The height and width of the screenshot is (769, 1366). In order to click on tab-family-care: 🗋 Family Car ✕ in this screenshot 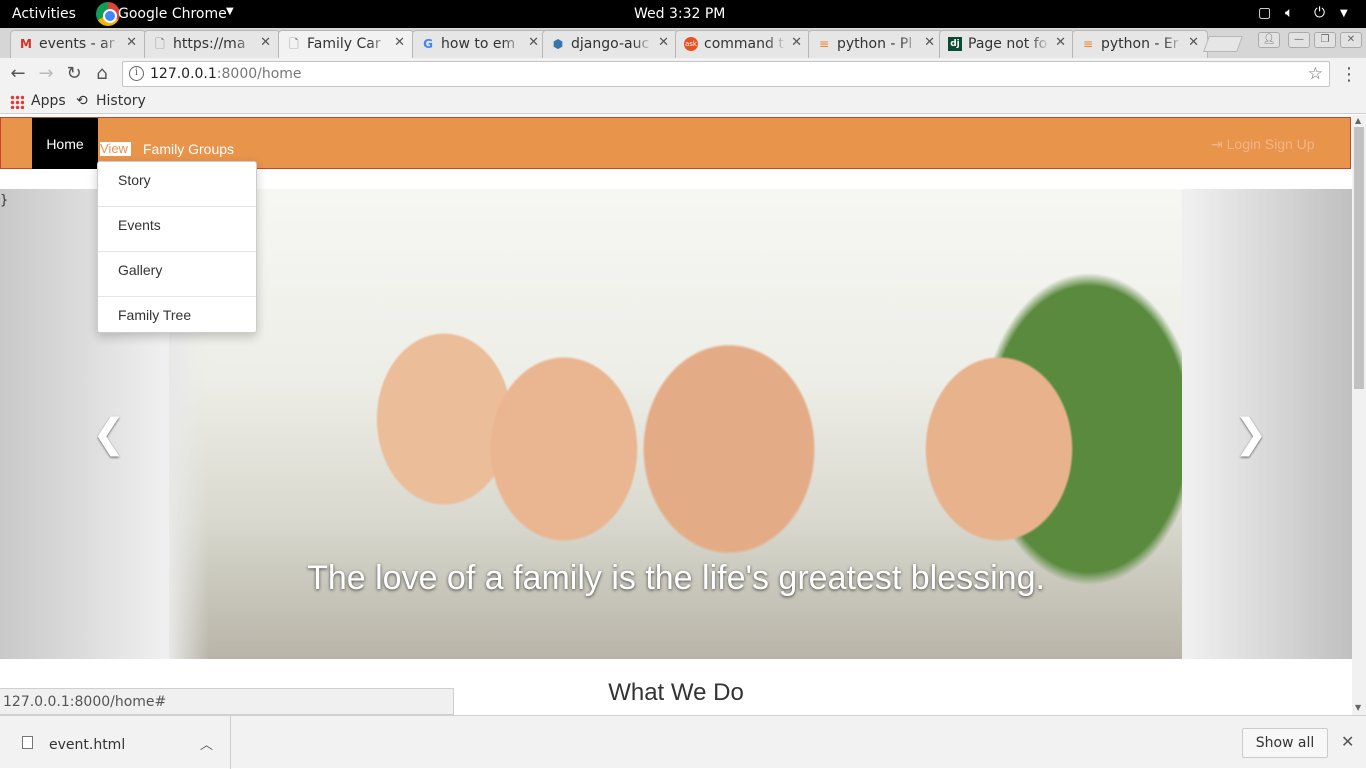, I will do `click(346, 44)`.